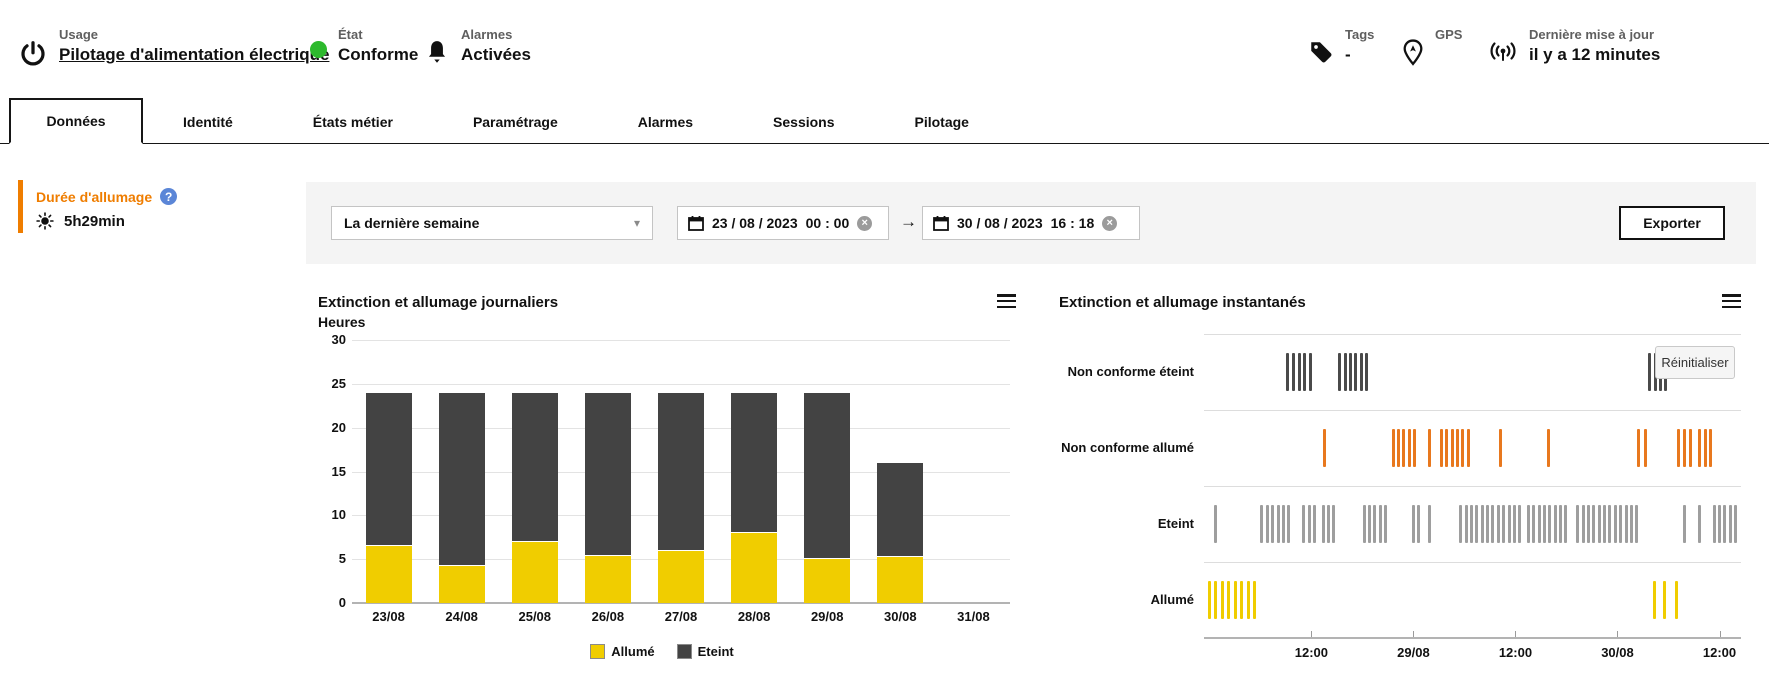 Image resolution: width=1769 pixels, height=688 pixels. Describe the element at coordinates (76, 121) in the screenshot. I see `tab-donn-es: Données` at that location.